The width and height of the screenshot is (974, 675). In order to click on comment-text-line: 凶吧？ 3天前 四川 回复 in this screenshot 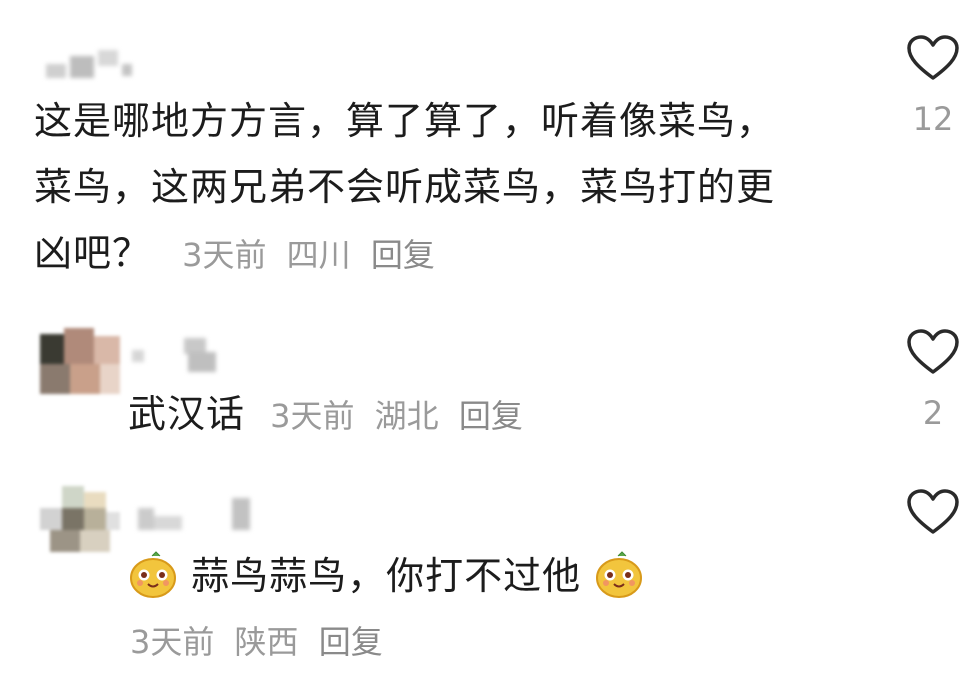, I will do `click(404, 254)`.